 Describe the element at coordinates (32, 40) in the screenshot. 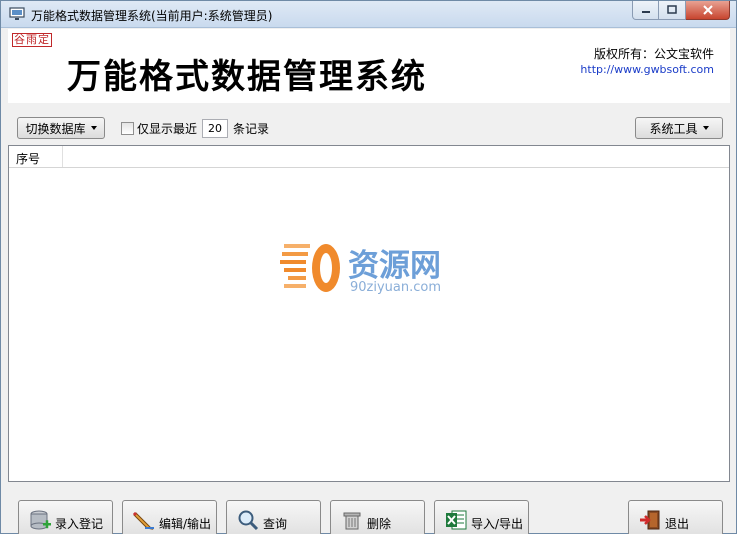

I see `seal-stamp: 谷雨定` at that location.